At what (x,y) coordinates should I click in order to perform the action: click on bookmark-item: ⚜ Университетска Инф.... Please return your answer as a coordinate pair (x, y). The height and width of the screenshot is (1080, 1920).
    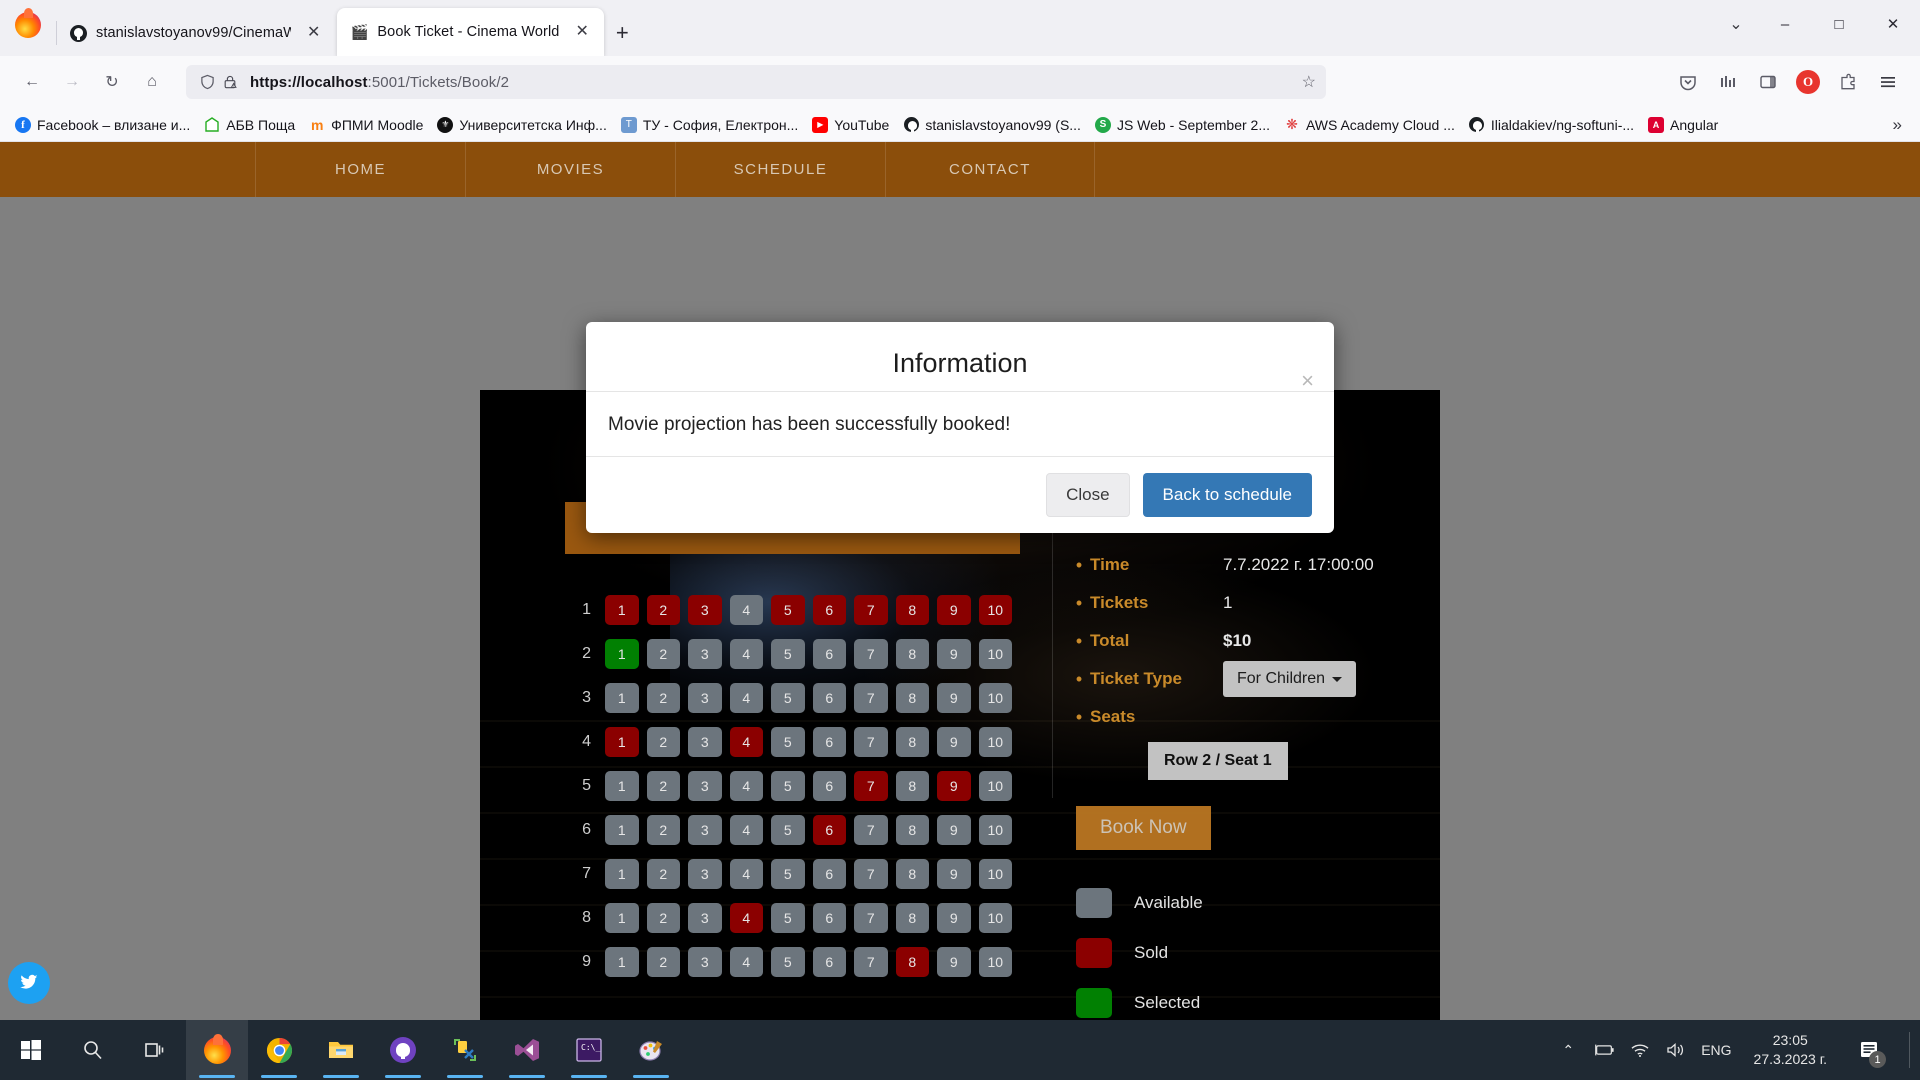
    Looking at the image, I should click on (521, 125).